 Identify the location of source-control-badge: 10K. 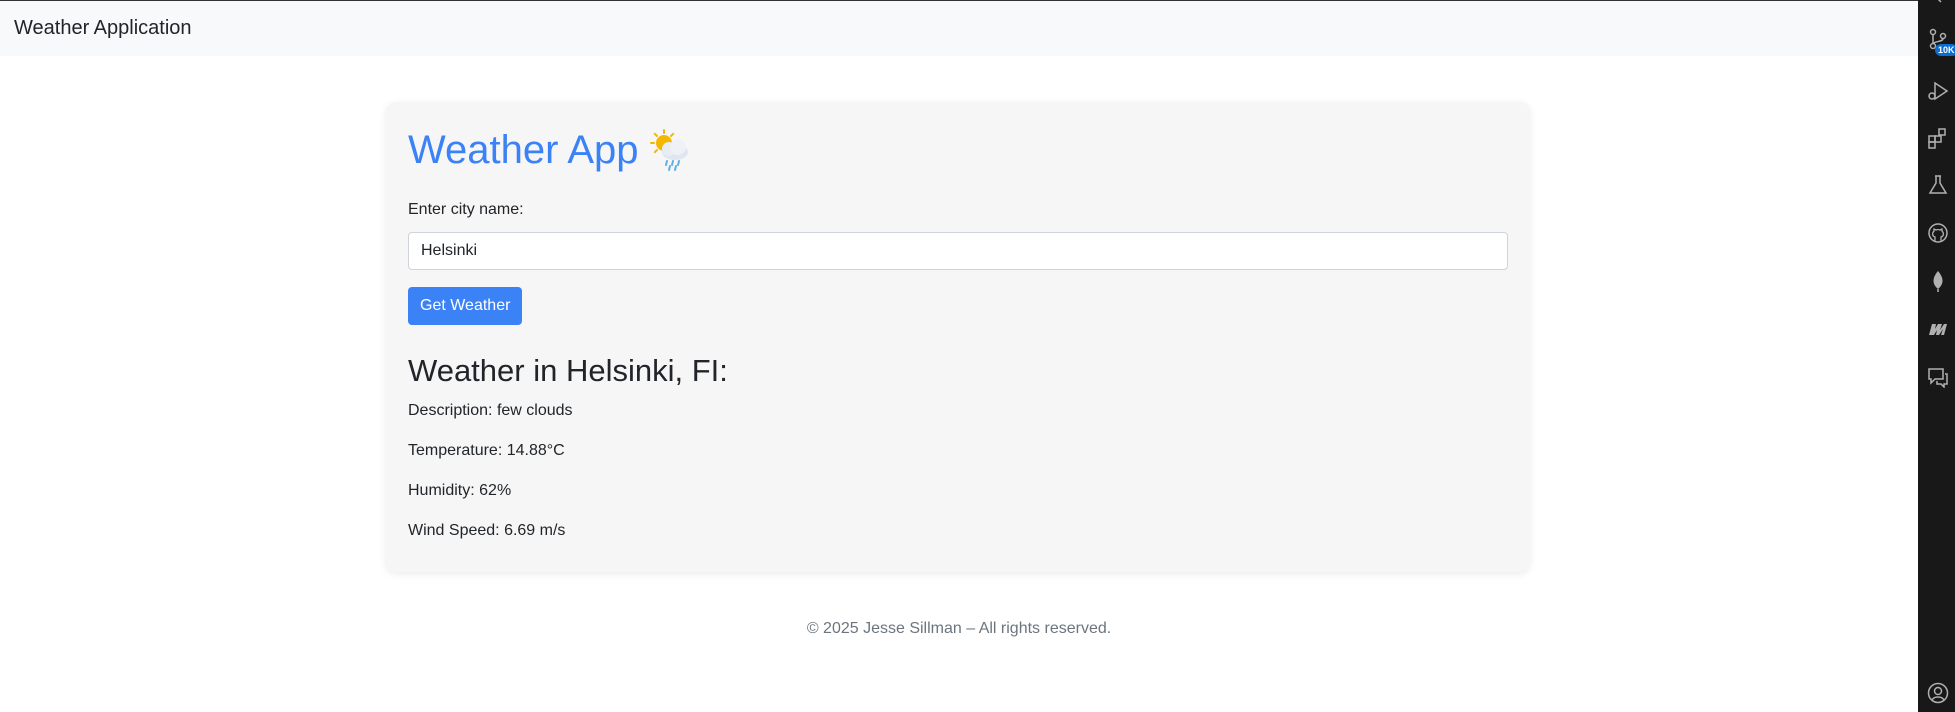
(1945, 50).